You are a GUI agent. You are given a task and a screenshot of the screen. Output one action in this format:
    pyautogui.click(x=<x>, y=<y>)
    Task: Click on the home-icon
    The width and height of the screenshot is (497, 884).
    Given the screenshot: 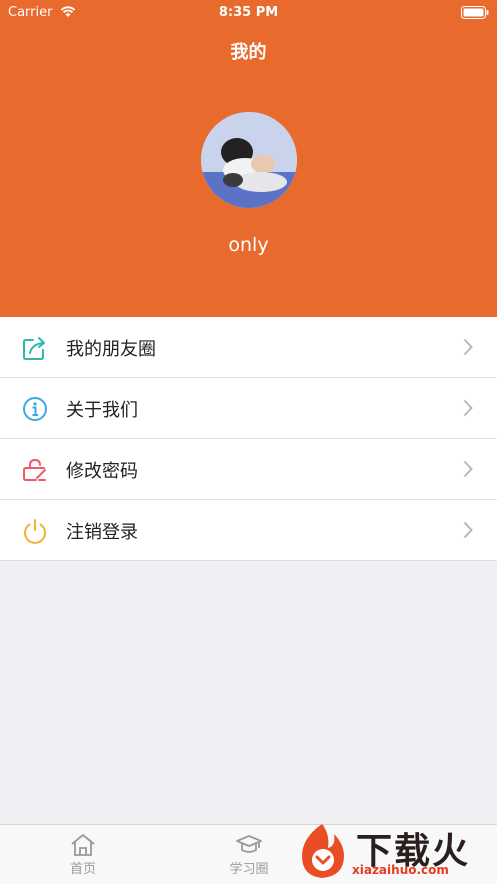 What is the action you would take?
    pyautogui.click(x=83, y=845)
    